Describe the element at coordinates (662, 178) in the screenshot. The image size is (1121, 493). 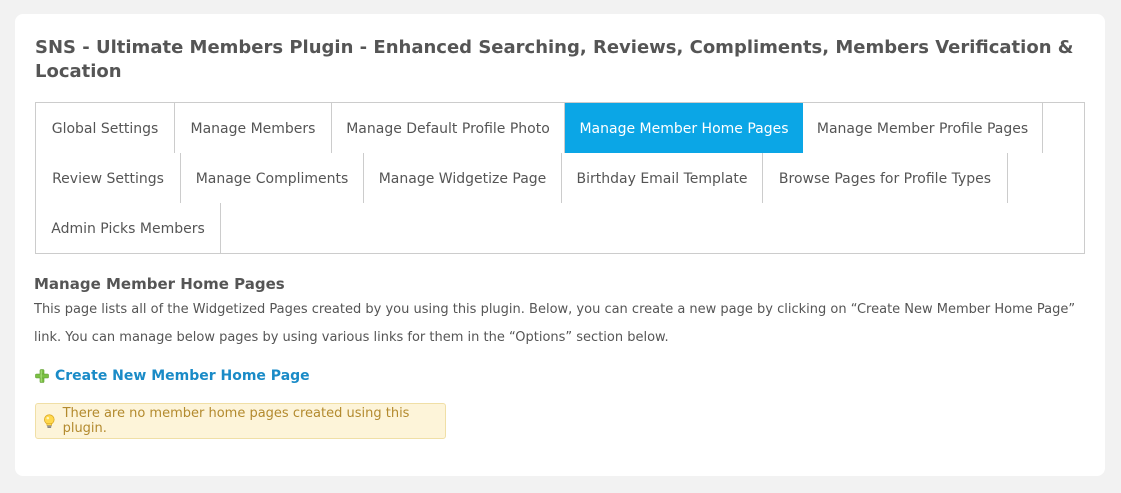
I see `tab-birthday-email-template: Birthday Email Template` at that location.